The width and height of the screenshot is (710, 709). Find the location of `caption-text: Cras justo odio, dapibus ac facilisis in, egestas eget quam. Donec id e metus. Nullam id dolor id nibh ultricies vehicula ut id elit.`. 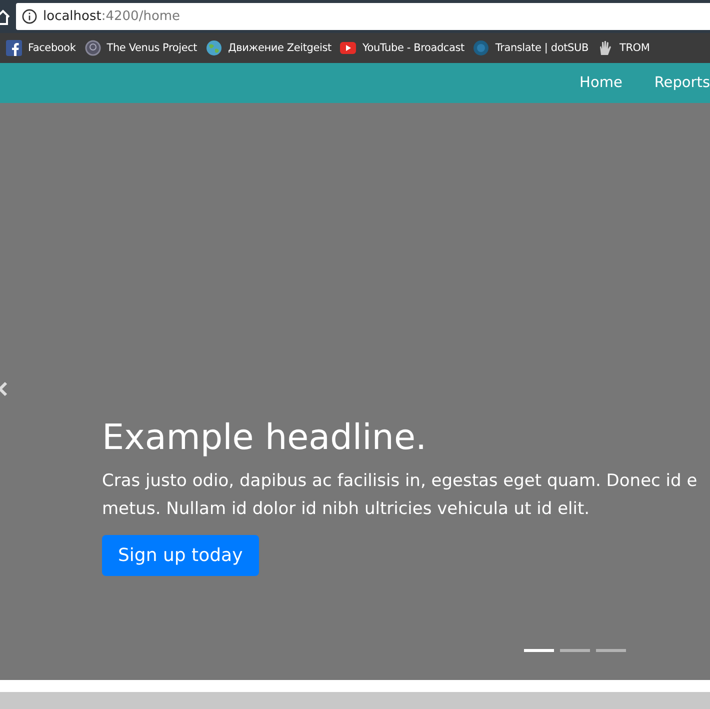

caption-text: Cras justo odio, dapibus ac facilisis in, egestas eget quam. Donec id e metus. Nullam id dolor id nibh ultricies vehicula ut id elit. is located at coordinates (400, 495).